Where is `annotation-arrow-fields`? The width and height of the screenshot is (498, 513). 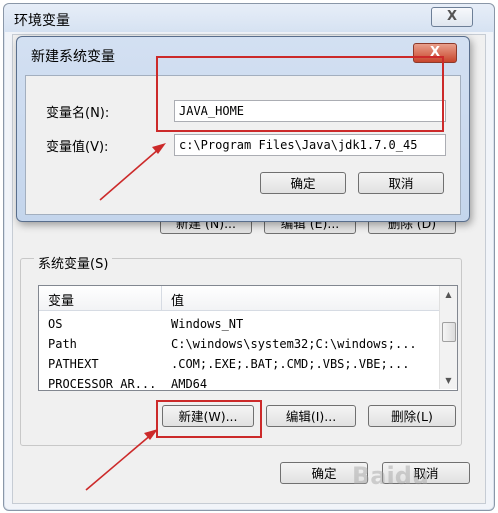 annotation-arrow-fields is located at coordinates (132, 172).